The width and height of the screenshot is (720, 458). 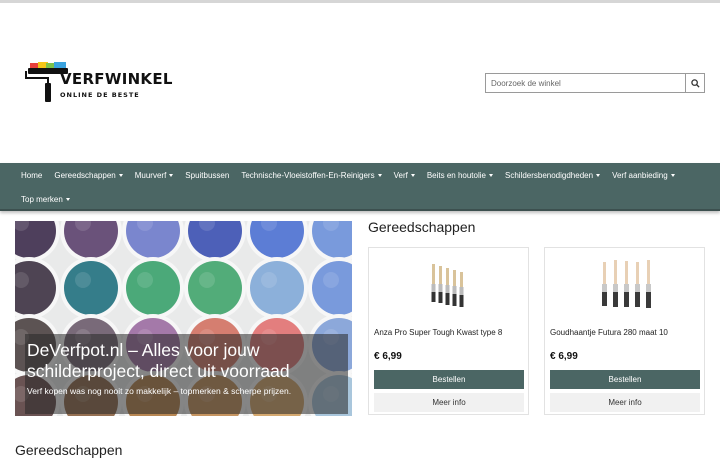 I want to click on nav-item-label: Home, so click(x=32, y=175).